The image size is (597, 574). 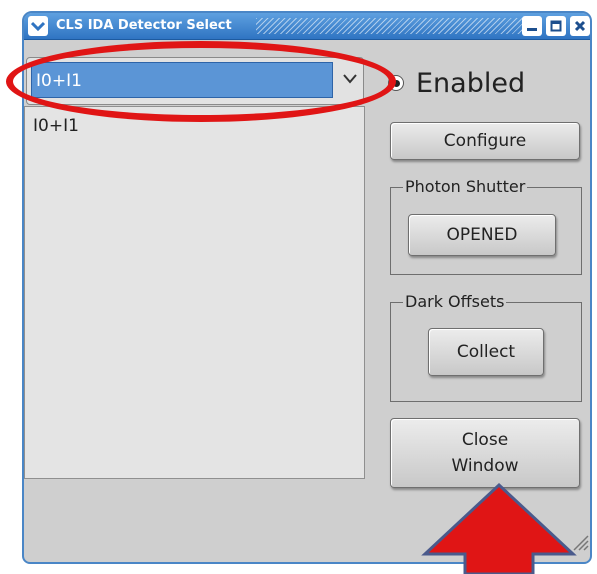 What do you see at coordinates (144, 25) in the screenshot?
I see `window-title: CLS IDA Detector Select` at bounding box center [144, 25].